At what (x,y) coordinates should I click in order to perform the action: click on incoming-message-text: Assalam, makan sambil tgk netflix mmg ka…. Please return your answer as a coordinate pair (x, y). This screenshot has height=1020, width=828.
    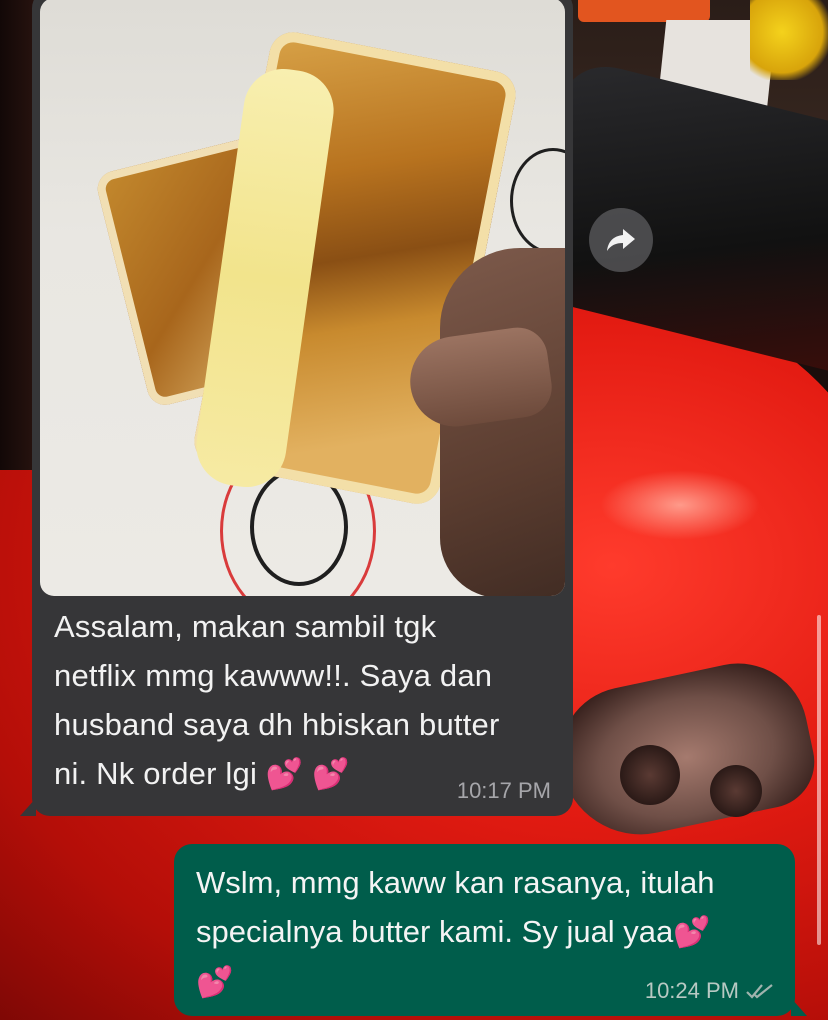
    Looking at the image, I should click on (304, 700).